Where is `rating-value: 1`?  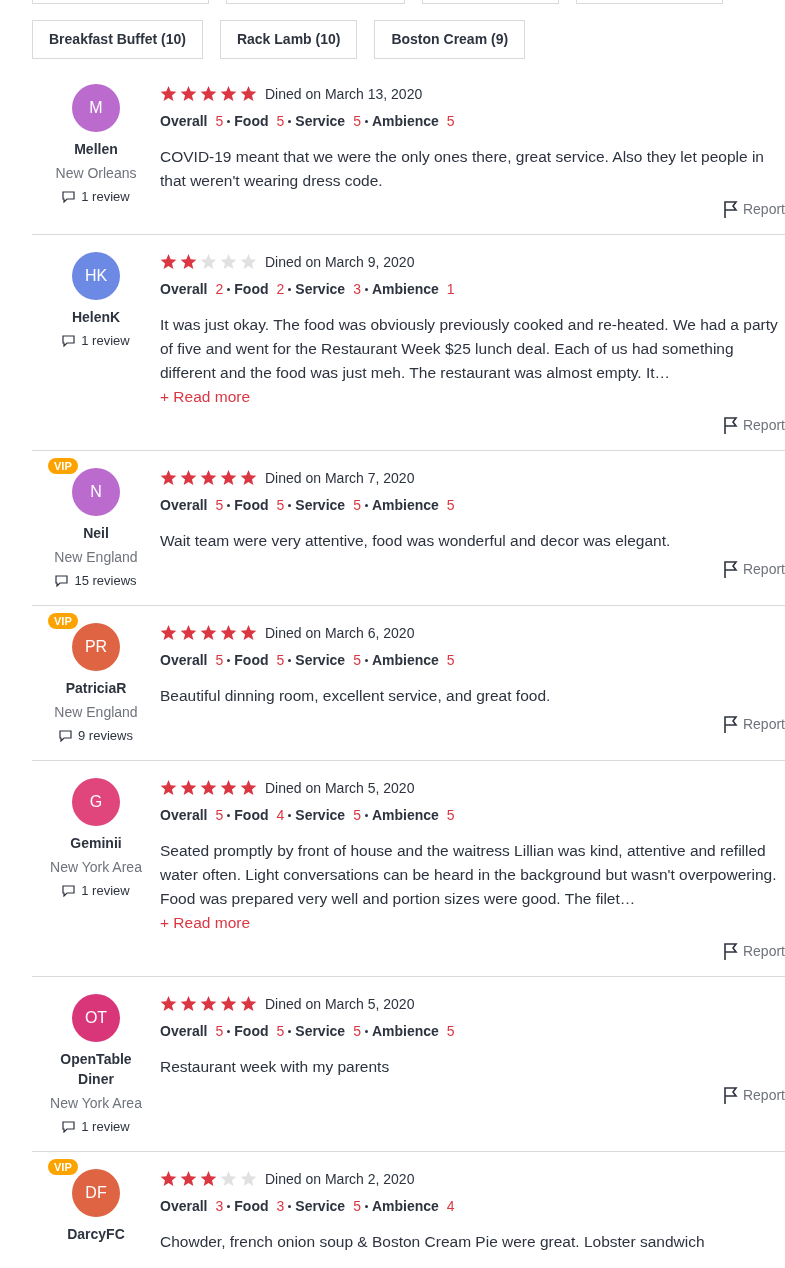 rating-value: 1 is located at coordinates (450, 289).